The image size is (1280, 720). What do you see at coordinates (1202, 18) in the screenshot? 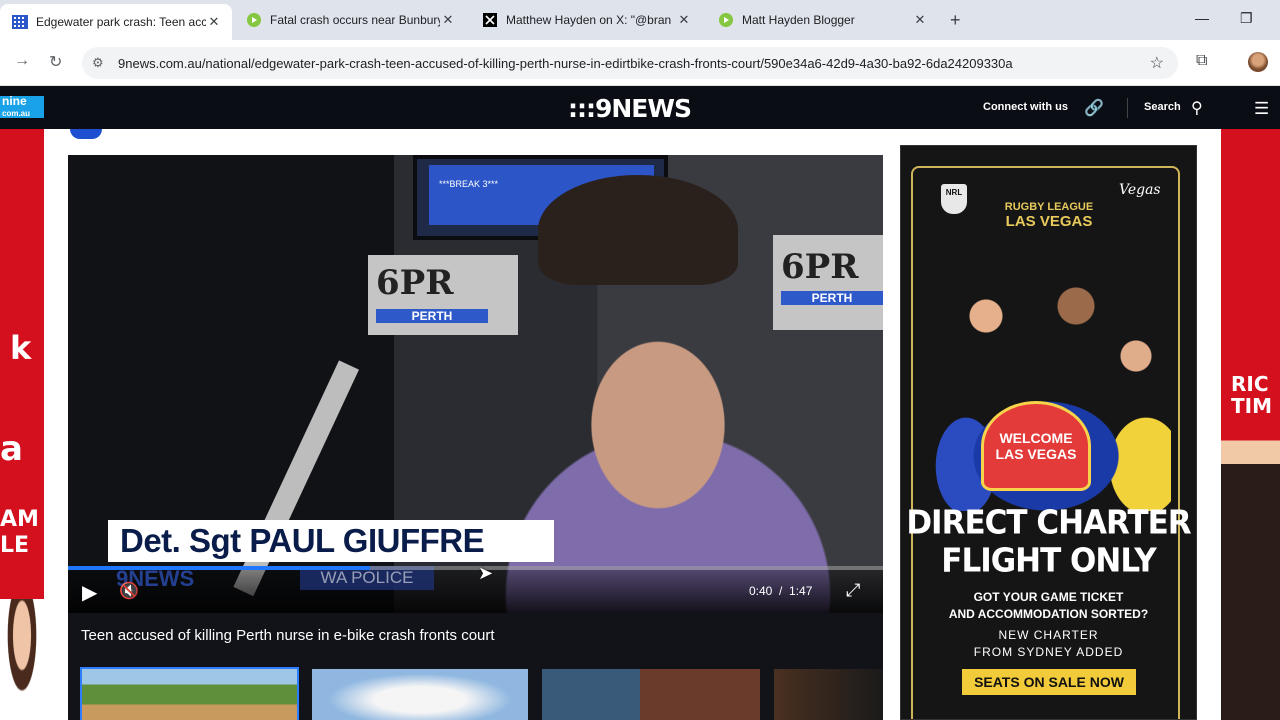
I see `minimize-icon: —` at bounding box center [1202, 18].